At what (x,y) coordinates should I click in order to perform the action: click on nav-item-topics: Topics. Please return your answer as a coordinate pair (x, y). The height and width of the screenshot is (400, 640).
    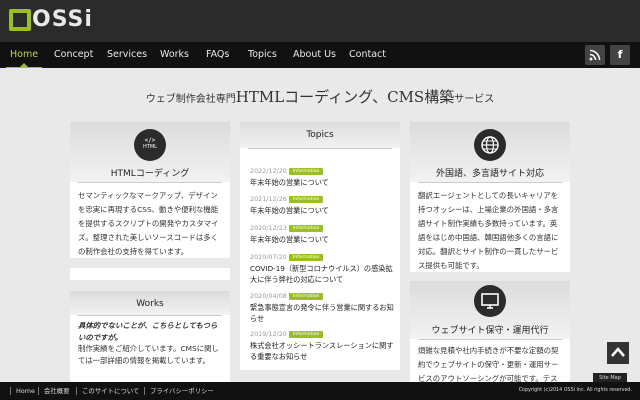
    Looking at the image, I should click on (262, 55).